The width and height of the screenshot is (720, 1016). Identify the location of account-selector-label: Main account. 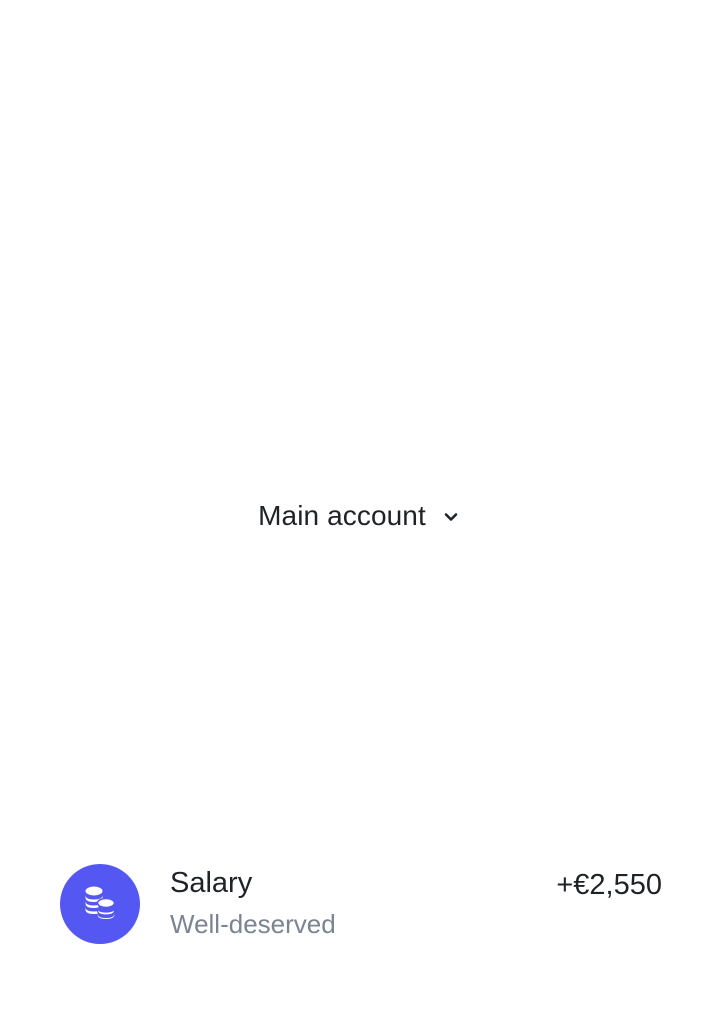
(342, 515).